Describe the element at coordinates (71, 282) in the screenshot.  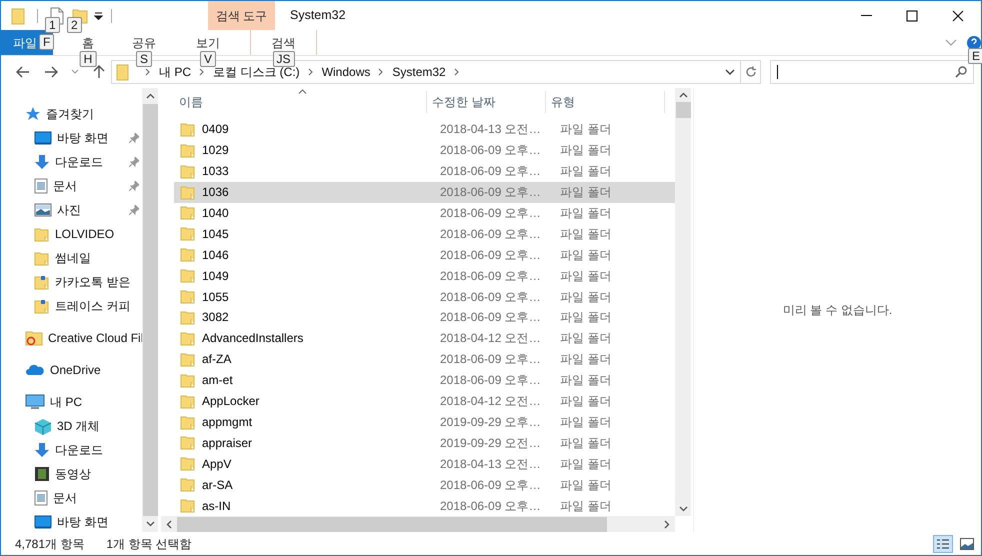
I see `nav-item: 카카오톡 받은` at that location.